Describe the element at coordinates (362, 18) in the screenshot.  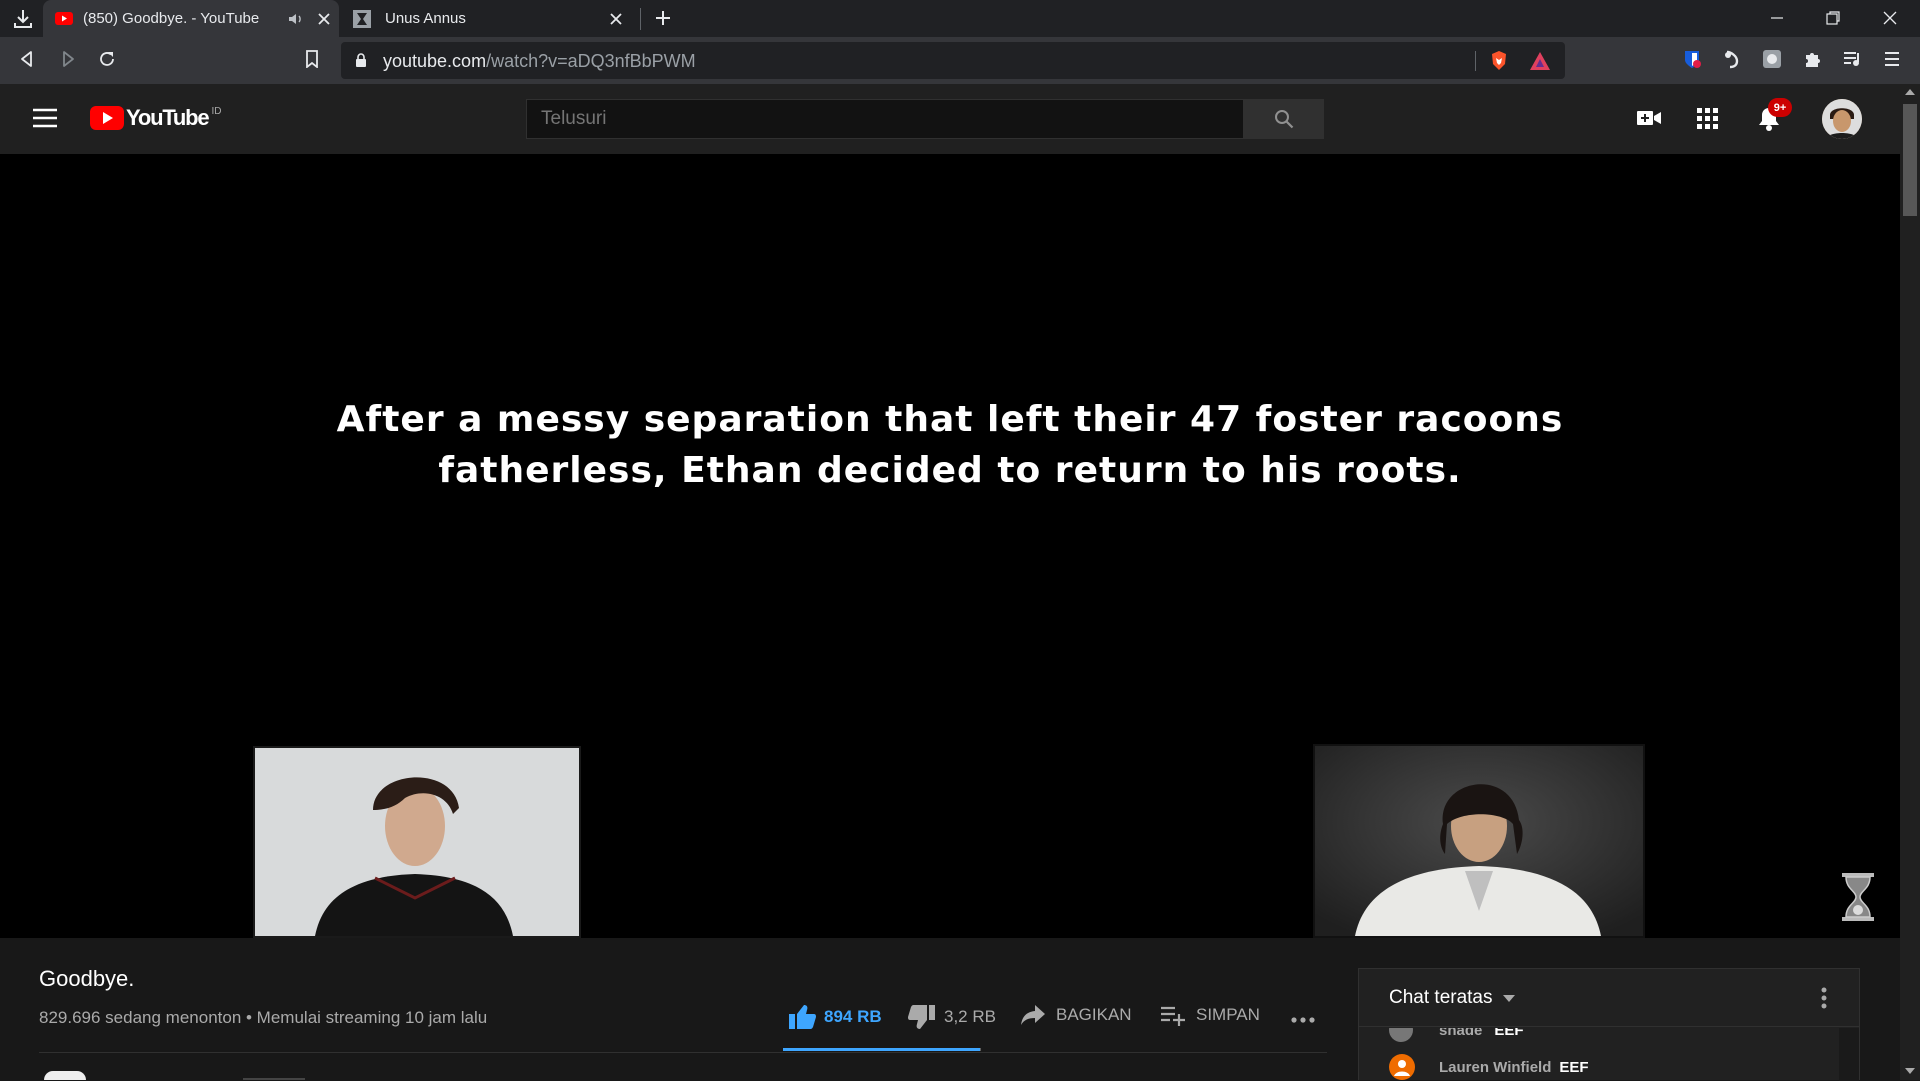
I see `unus-annus-favicon-icon` at that location.